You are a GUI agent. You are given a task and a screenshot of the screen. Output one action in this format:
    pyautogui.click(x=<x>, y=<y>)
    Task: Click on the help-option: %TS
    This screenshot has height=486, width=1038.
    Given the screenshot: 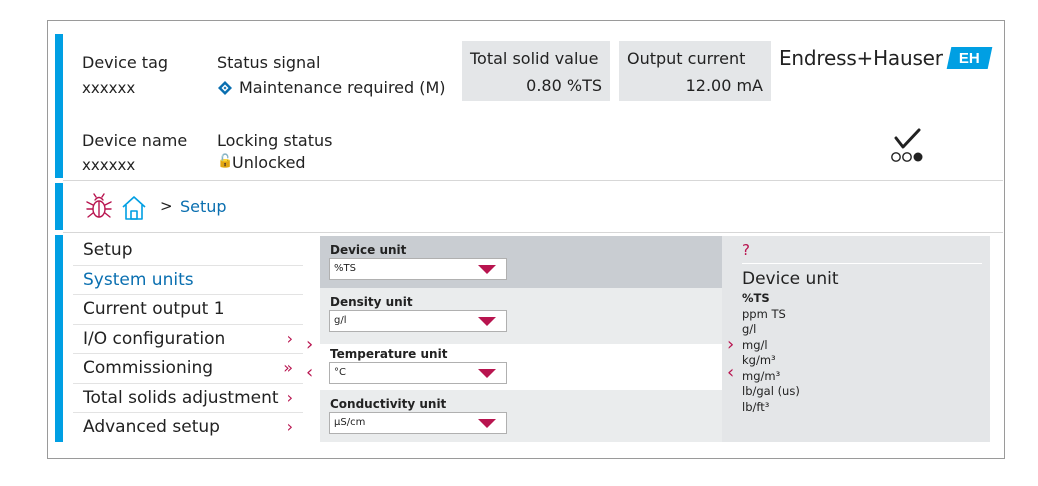 What is the action you would take?
    pyautogui.click(x=756, y=298)
    